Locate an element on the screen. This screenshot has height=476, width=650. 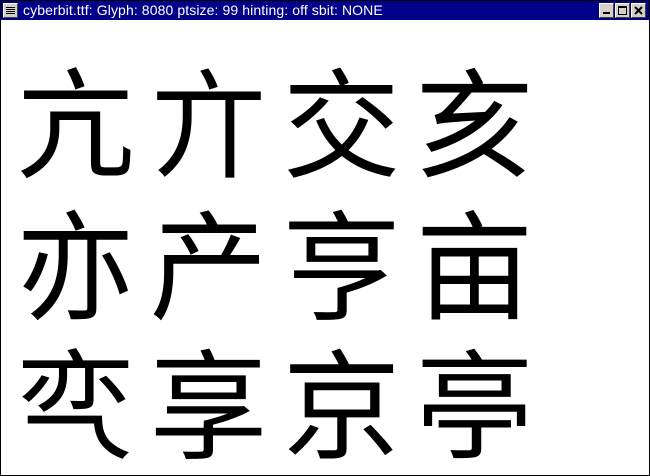
close-button is located at coordinates (638, 10).